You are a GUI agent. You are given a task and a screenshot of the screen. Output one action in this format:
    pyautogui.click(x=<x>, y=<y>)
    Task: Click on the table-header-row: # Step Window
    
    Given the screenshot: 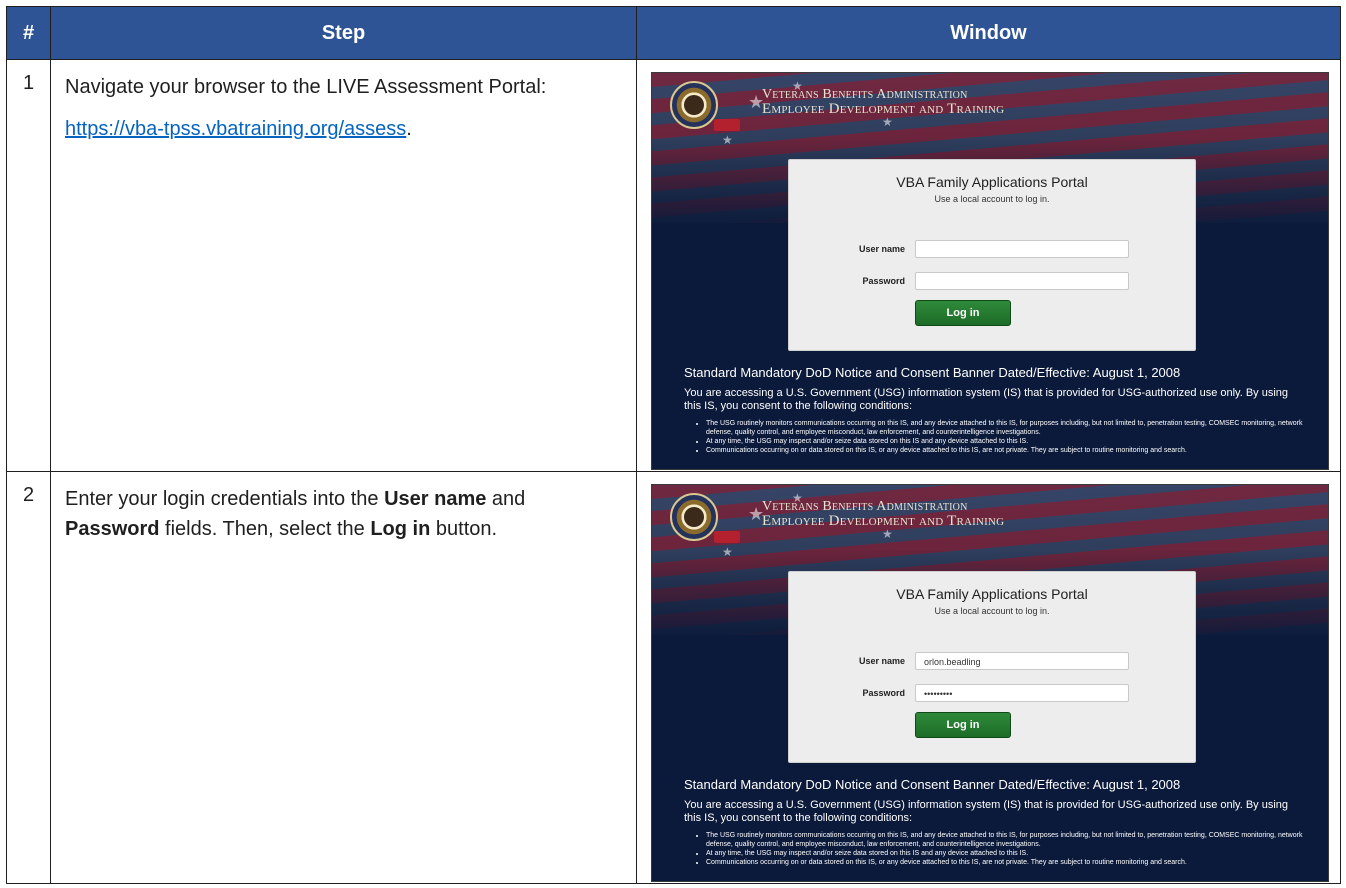 What is the action you would take?
    pyautogui.click(x=673, y=33)
    